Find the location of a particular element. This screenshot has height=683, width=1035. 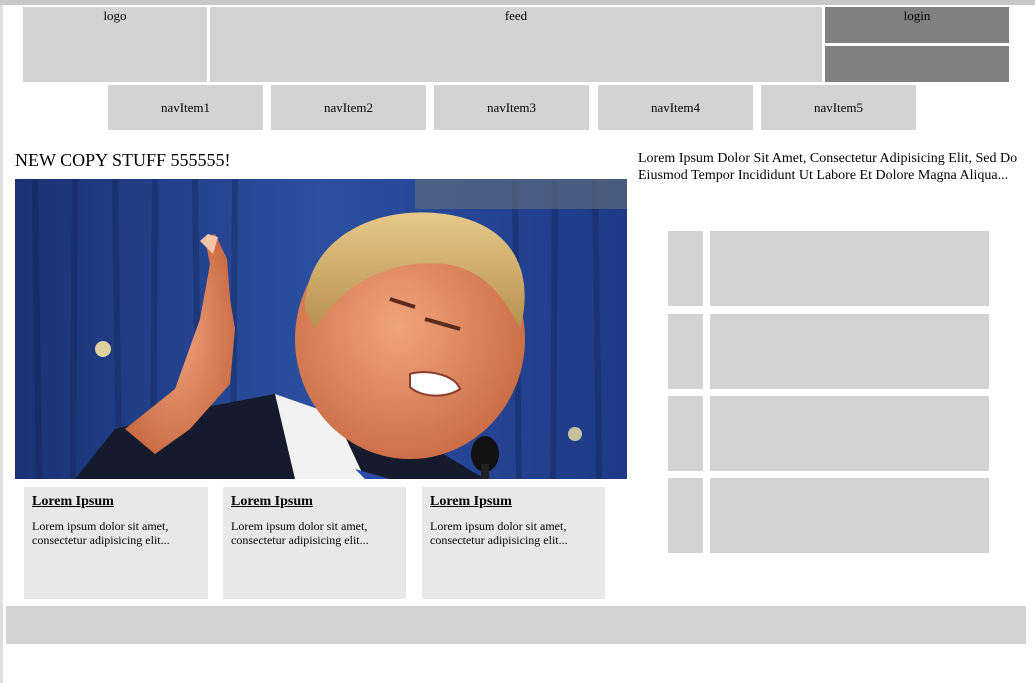

nav-item-label: navItem1 is located at coordinates (185, 107).